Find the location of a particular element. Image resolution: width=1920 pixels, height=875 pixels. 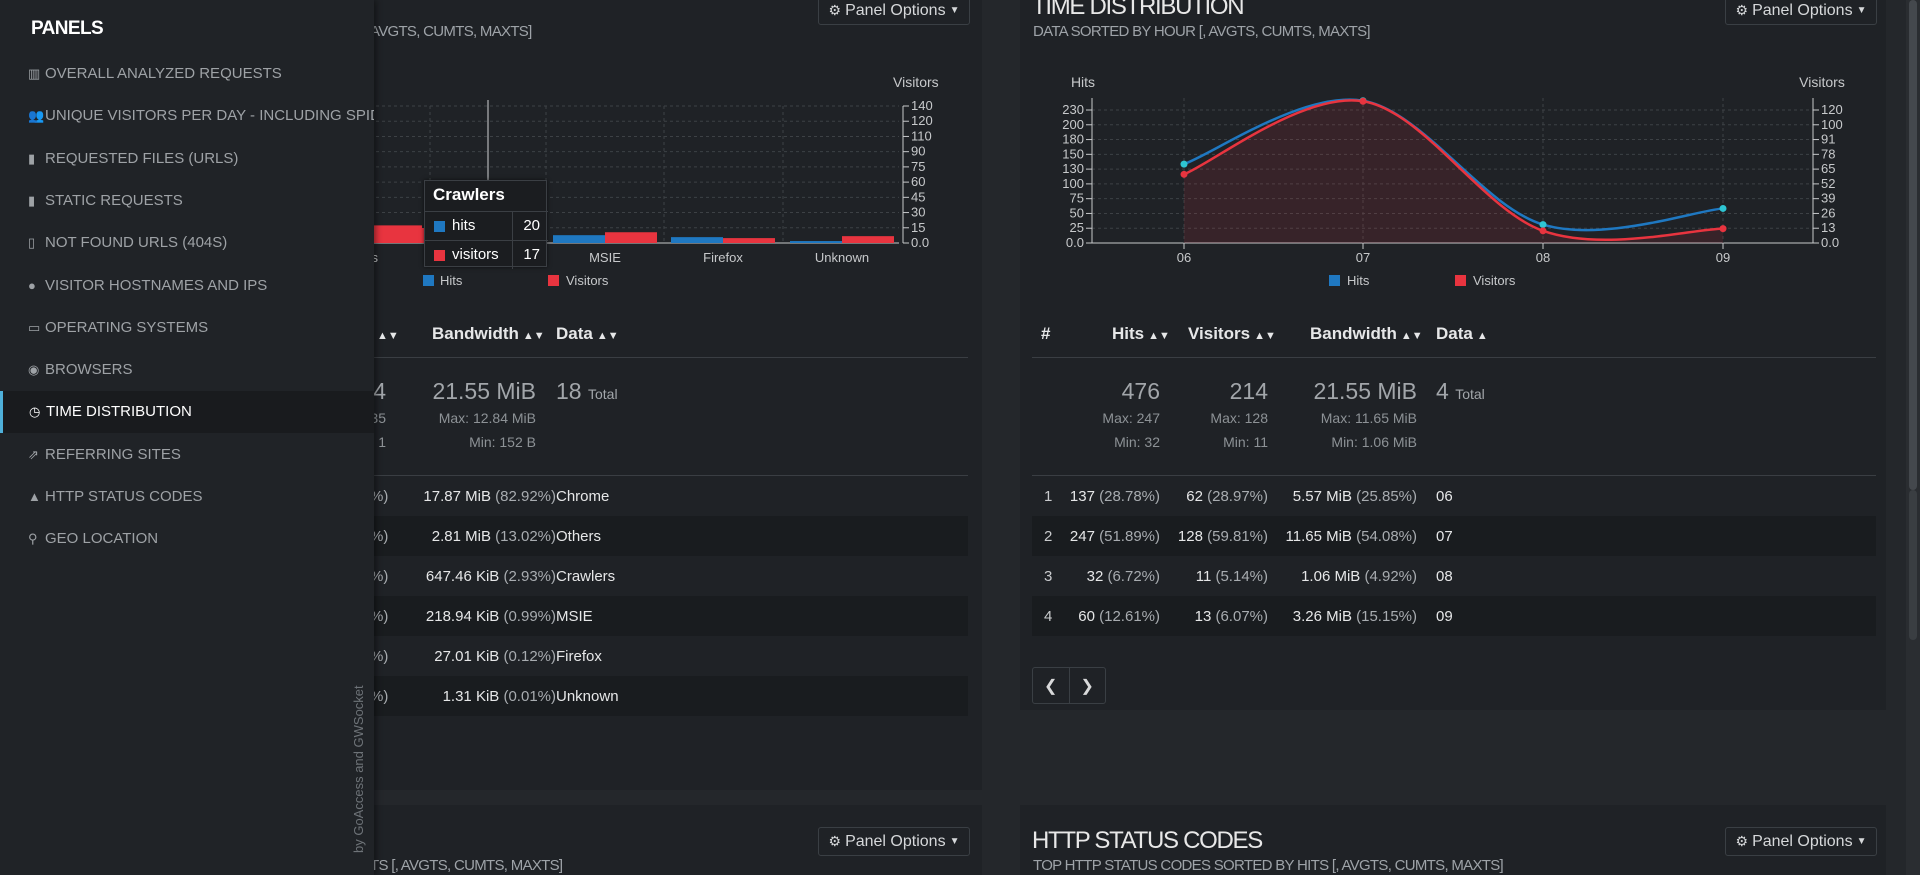

tooltip-row-hits: hits 20 is located at coordinates (486, 225).